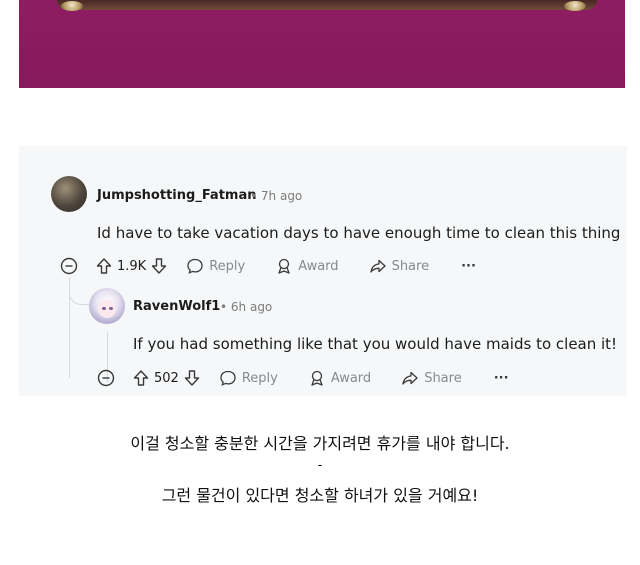 This screenshot has height=565, width=640. Describe the element at coordinates (111, 308) in the screenshot. I see `avatar-eye-right` at that location.